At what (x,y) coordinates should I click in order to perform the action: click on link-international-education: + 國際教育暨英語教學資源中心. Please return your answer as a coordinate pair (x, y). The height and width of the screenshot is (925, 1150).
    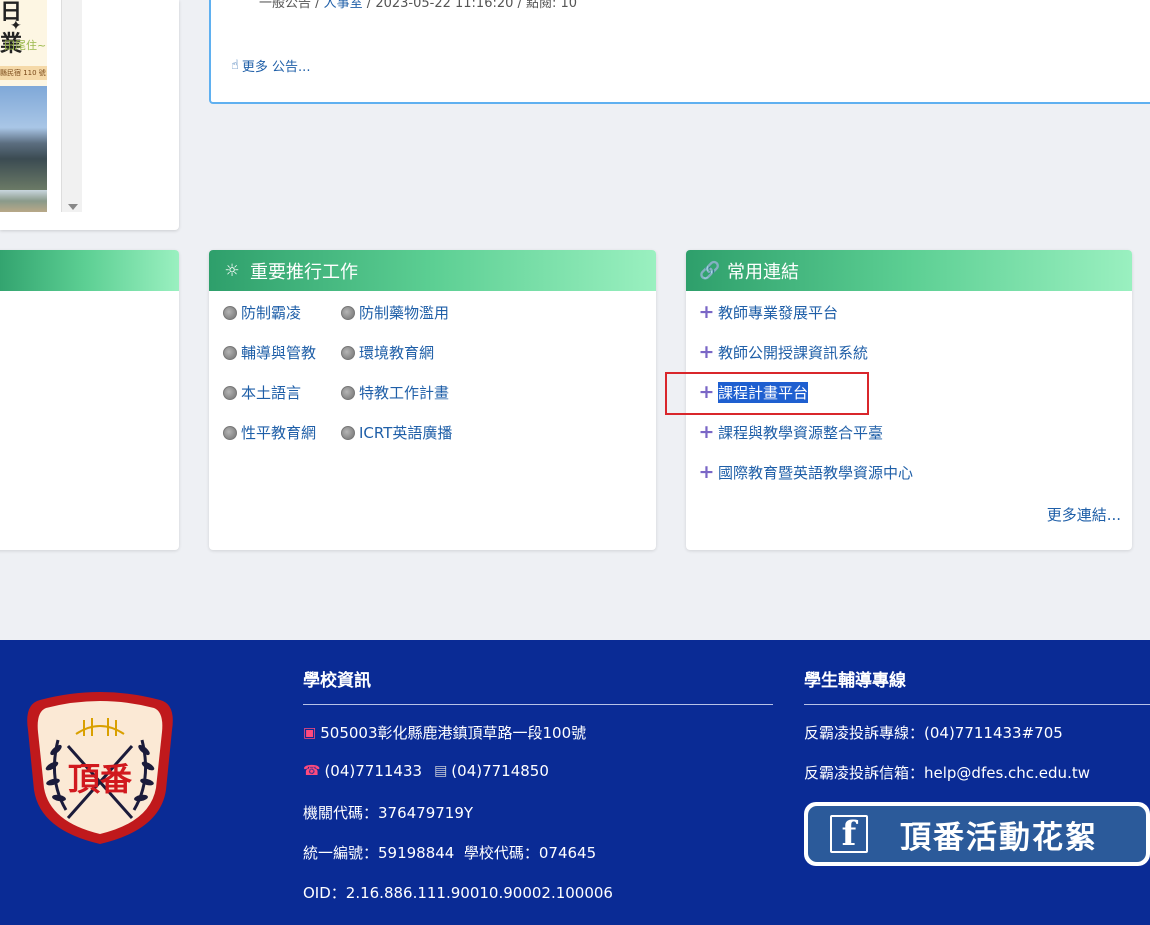
    Looking at the image, I should click on (805, 472).